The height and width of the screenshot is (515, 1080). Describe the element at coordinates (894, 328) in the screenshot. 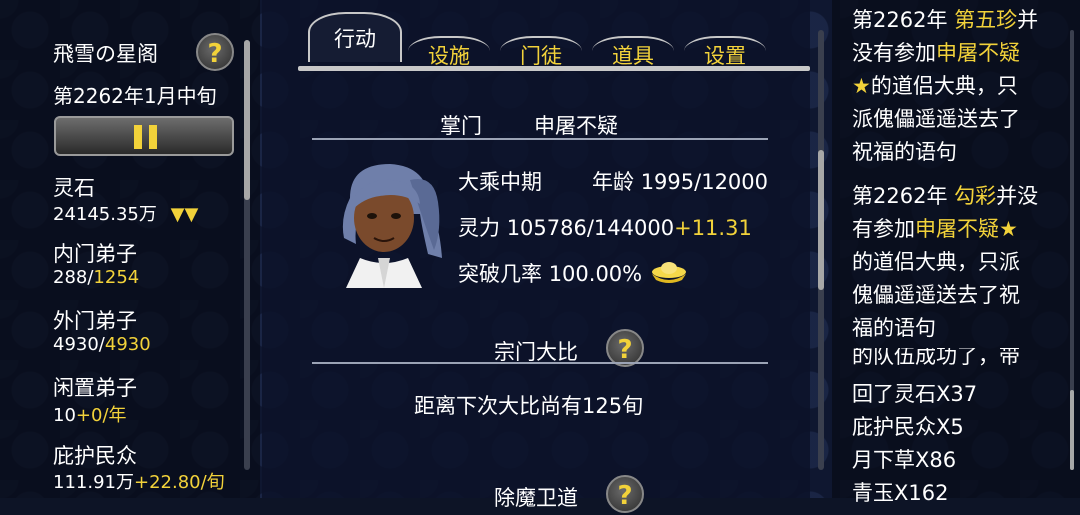

I see `log-line: 福的语句` at that location.